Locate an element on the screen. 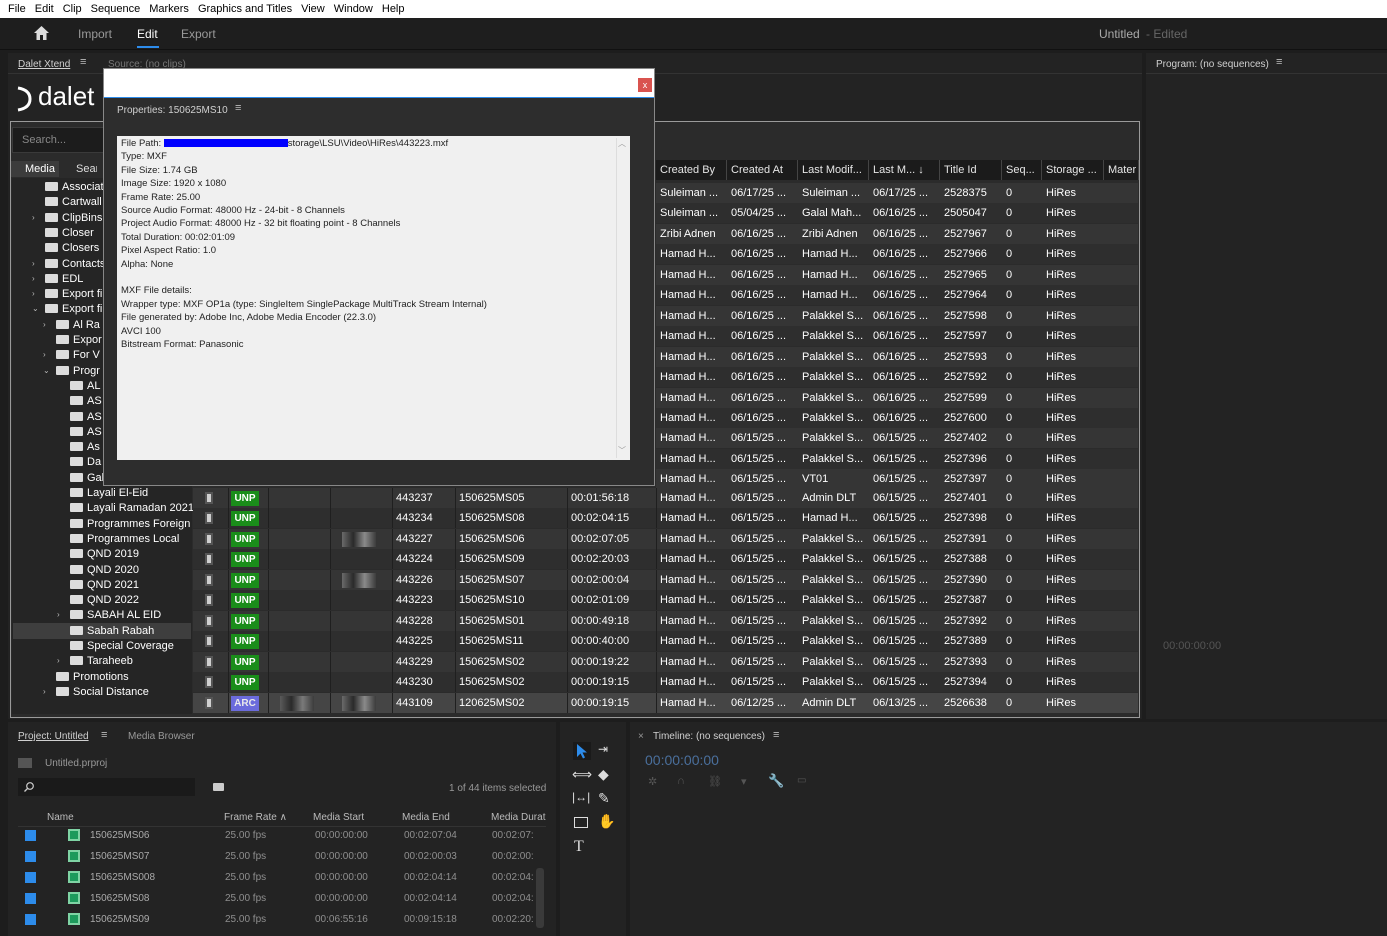  menu-item-view: View is located at coordinates (313, 9).